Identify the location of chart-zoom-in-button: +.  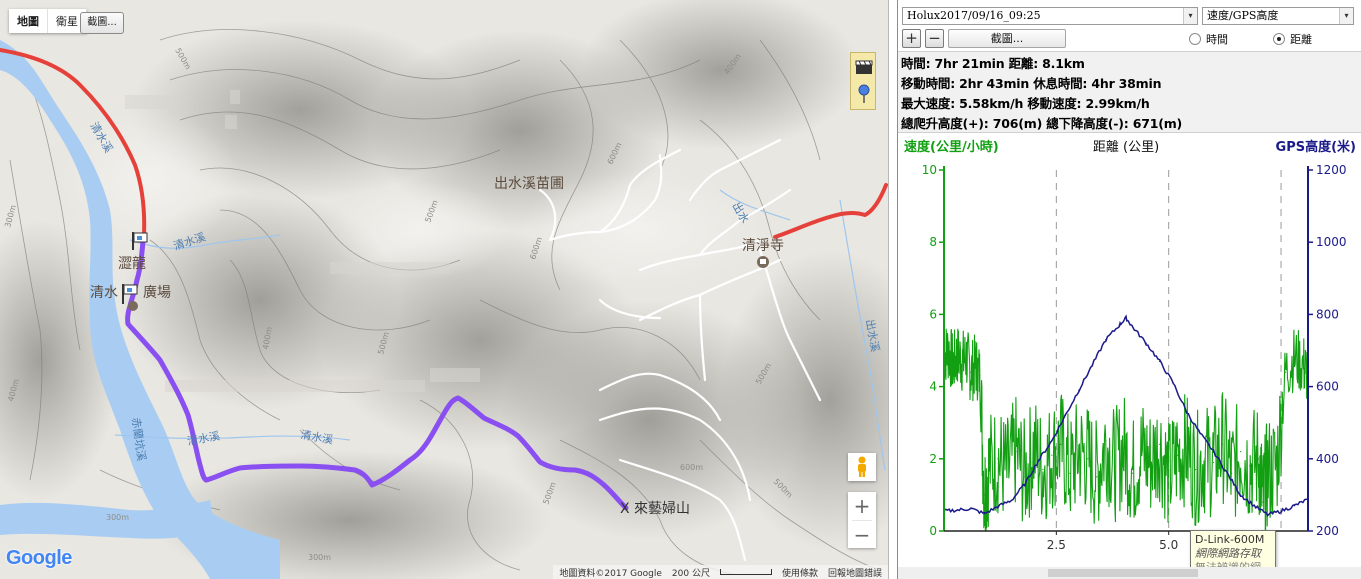
(911, 38).